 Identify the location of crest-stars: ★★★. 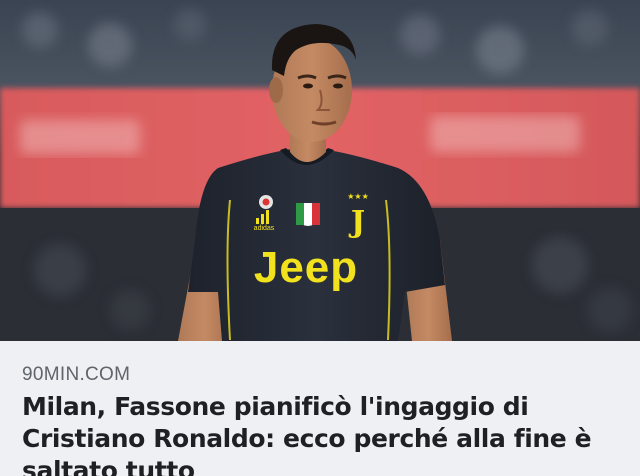
(358, 196).